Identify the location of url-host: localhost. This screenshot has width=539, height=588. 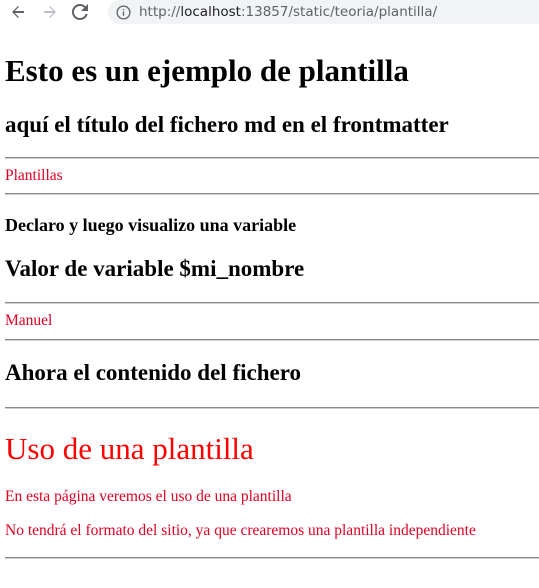
(210, 12).